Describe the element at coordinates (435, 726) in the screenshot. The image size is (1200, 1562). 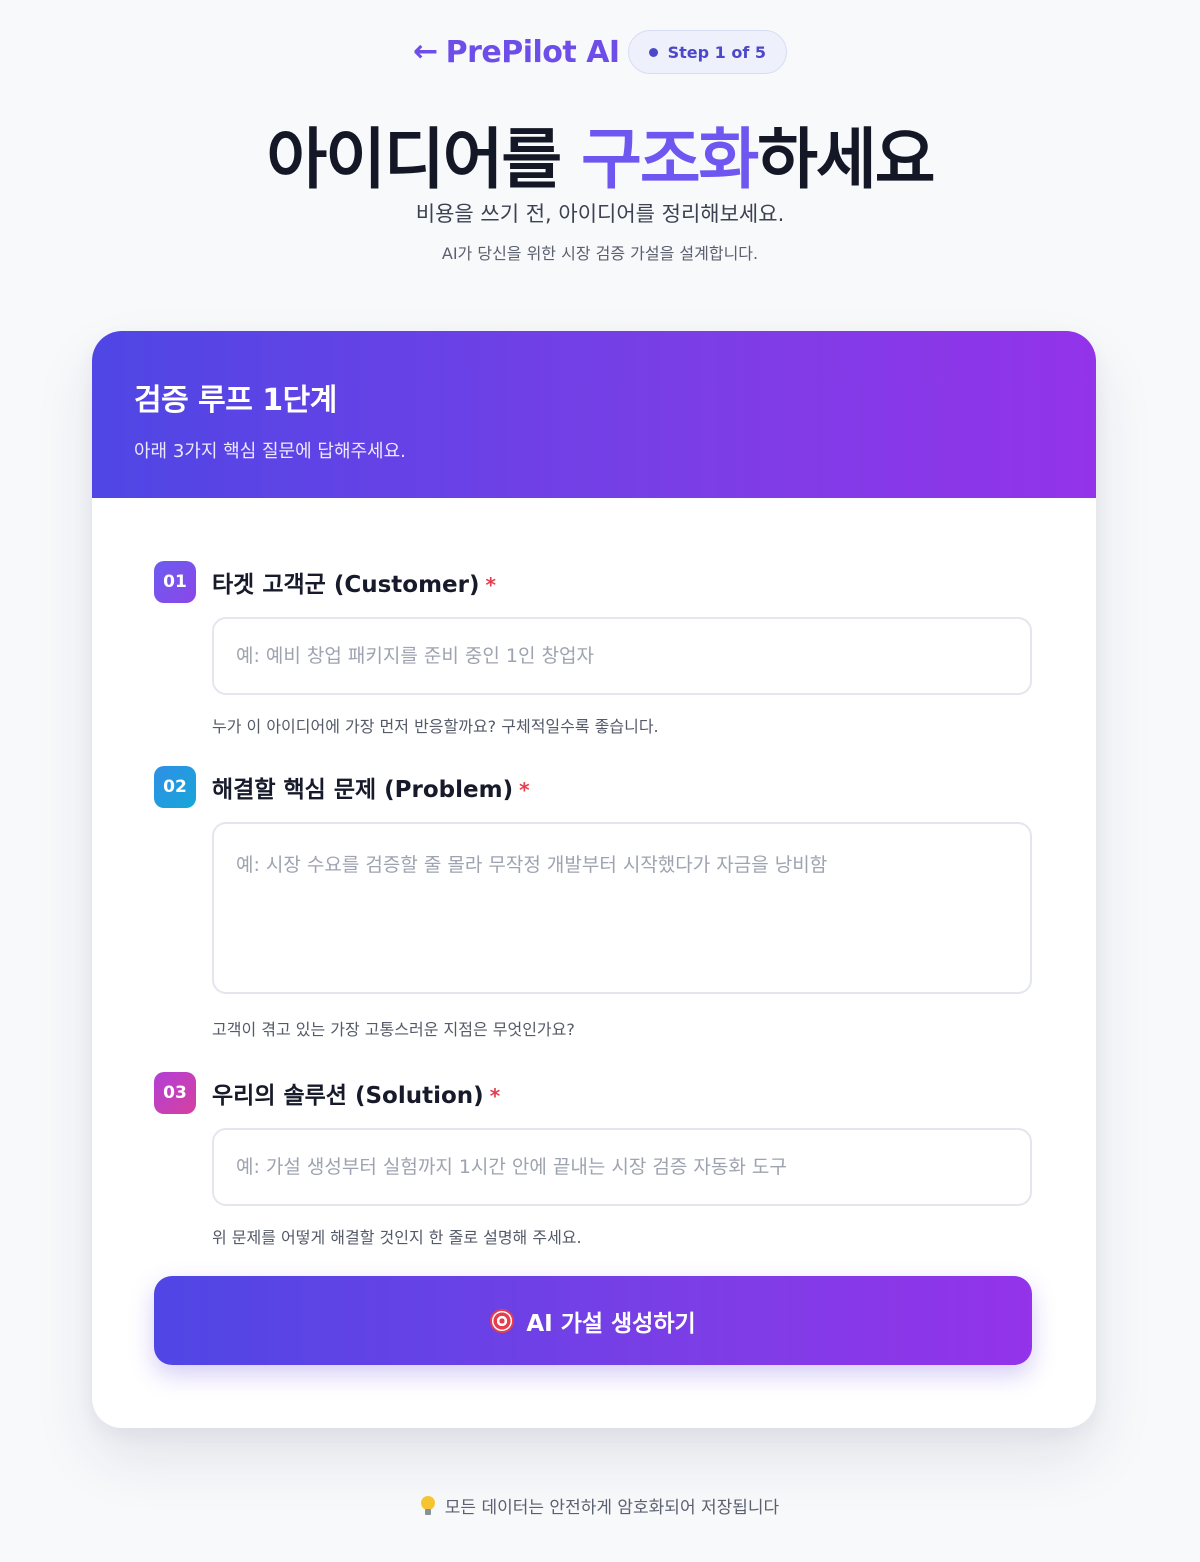
I see `field-hint: 누가 이 아이디어에 가장 먼저 반응할까요? 구체적일수록 좋습니다.` at that location.